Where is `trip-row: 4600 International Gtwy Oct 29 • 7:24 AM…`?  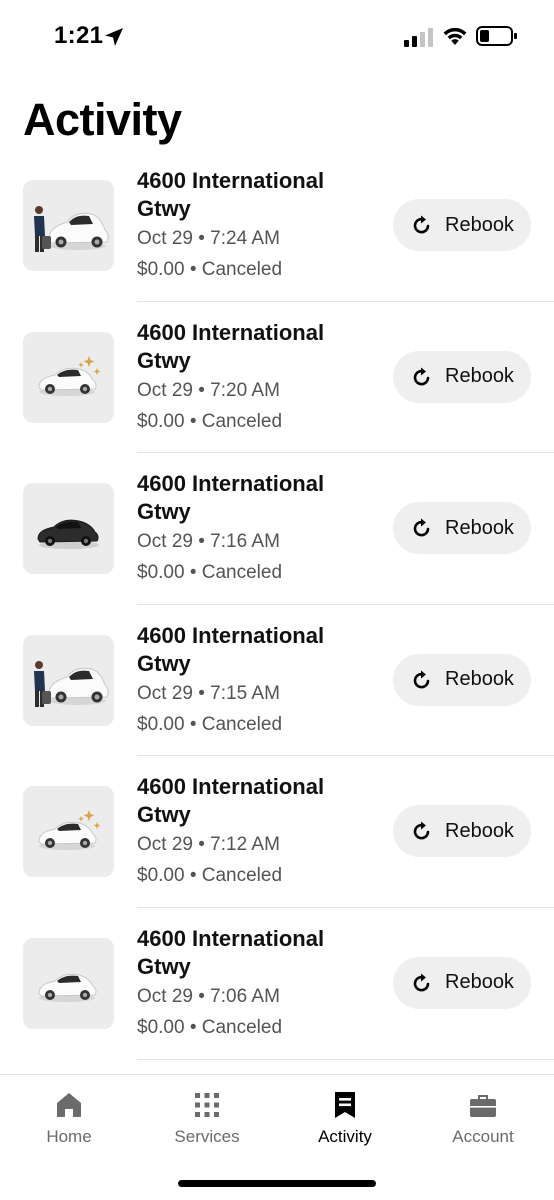
trip-row: 4600 International Gtwy Oct 29 • 7:24 AM… is located at coordinates (277, 226).